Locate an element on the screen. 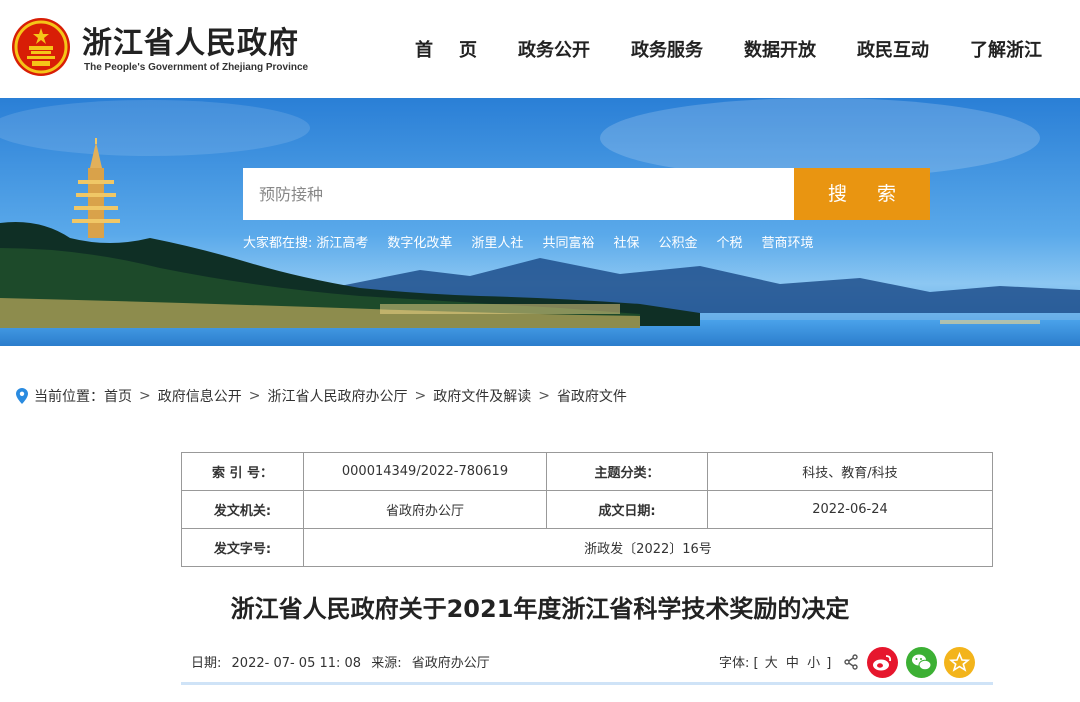  table-row: 发文机关: 省政府办公厅 成文日期: 2022-06-24 is located at coordinates (587, 509).